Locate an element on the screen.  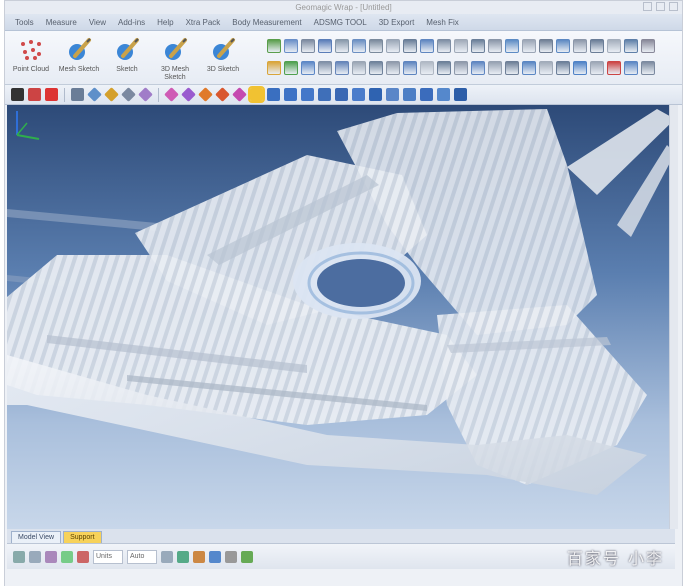
sketch-tool: Sketch is located at coordinates (127, 58).